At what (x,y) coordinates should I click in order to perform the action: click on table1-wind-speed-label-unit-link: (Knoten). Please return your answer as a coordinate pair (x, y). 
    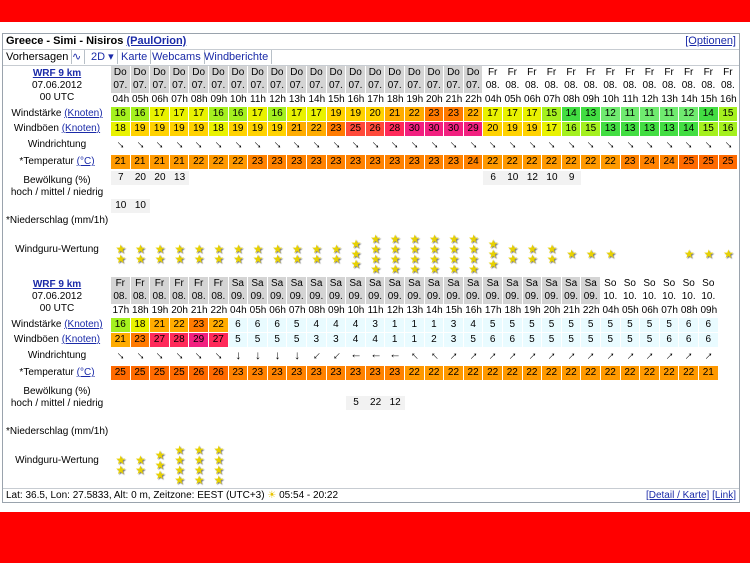
    Looking at the image, I should click on (83, 113).